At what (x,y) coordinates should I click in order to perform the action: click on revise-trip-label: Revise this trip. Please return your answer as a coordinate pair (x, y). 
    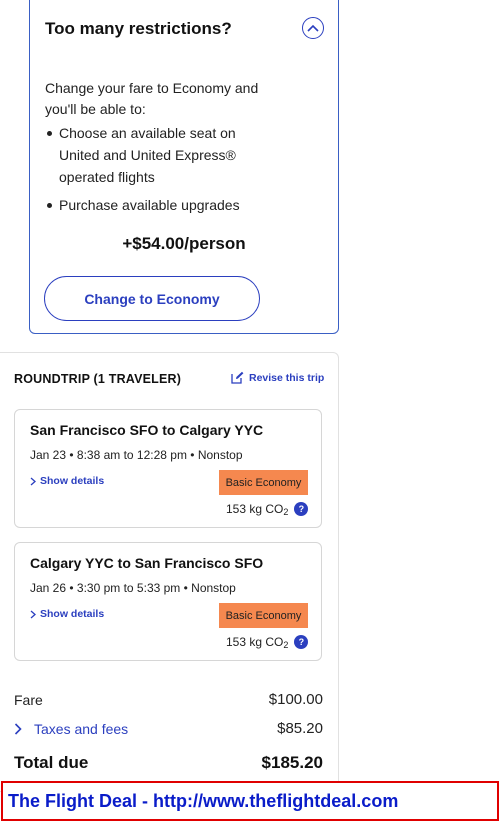
    Looking at the image, I should click on (287, 377).